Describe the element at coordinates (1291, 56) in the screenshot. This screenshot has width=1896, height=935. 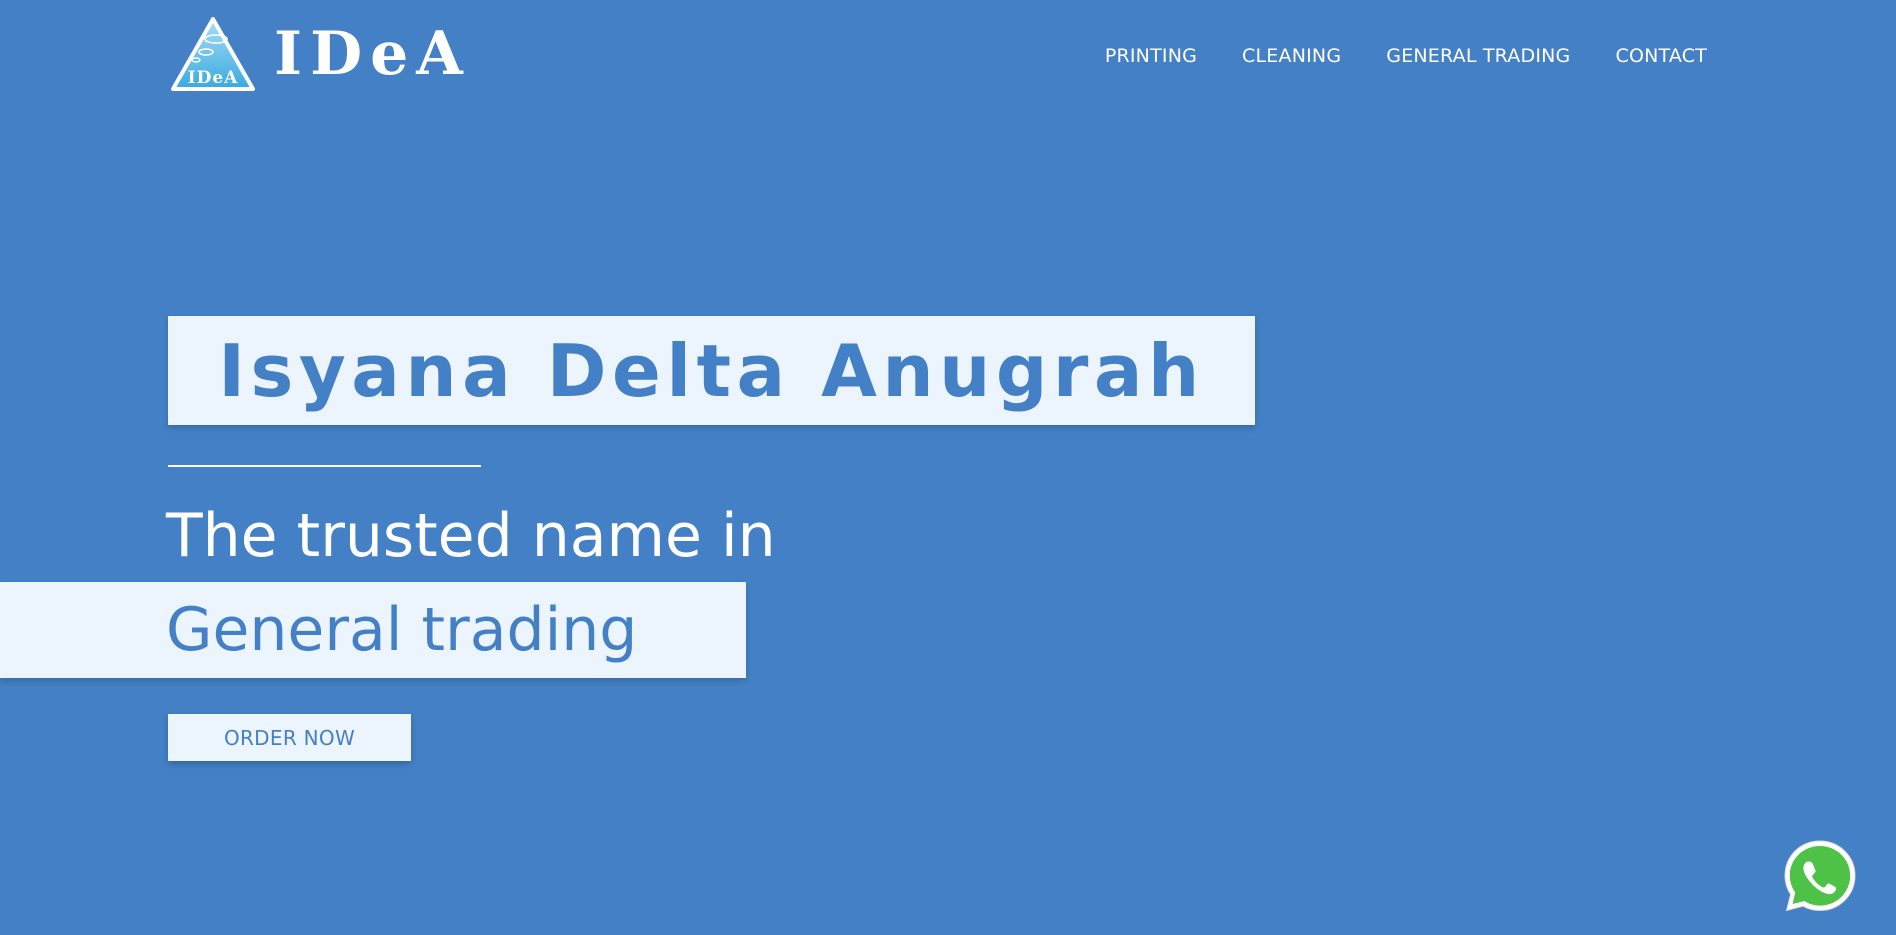
I see `nav-link-cleaning: CLEANING` at that location.